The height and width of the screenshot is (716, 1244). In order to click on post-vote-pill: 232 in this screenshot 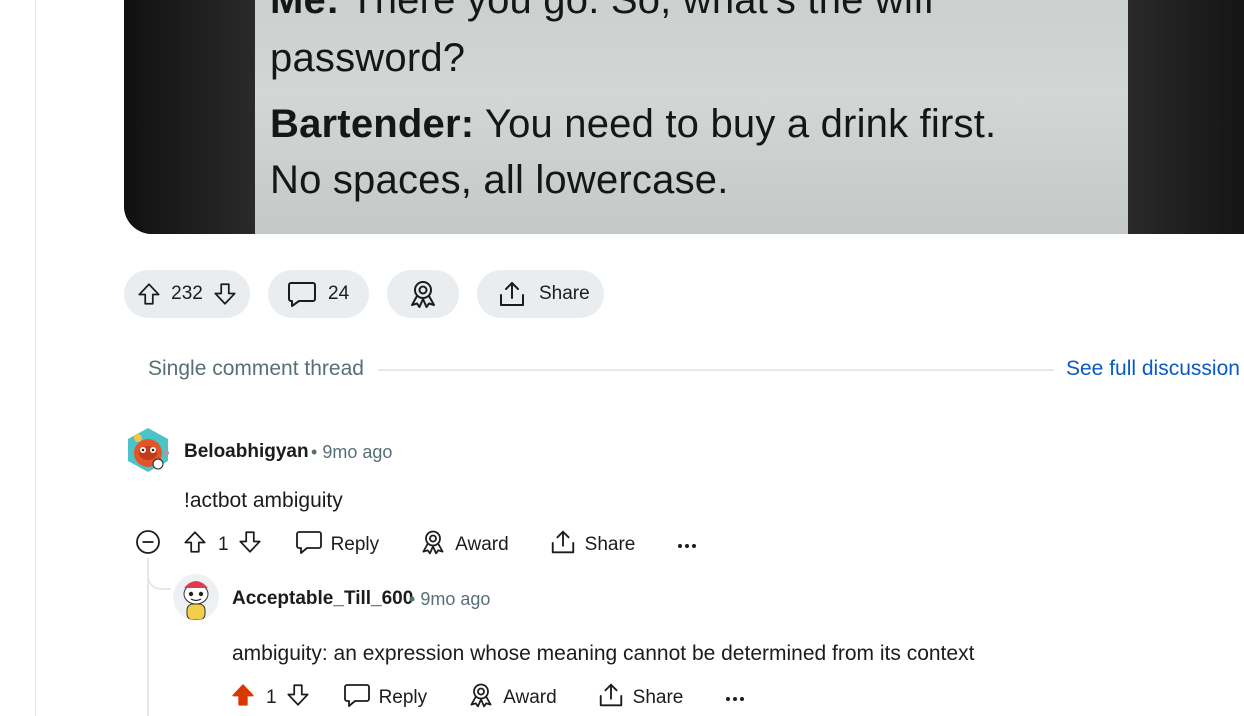, I will do `click(187, 294)`.